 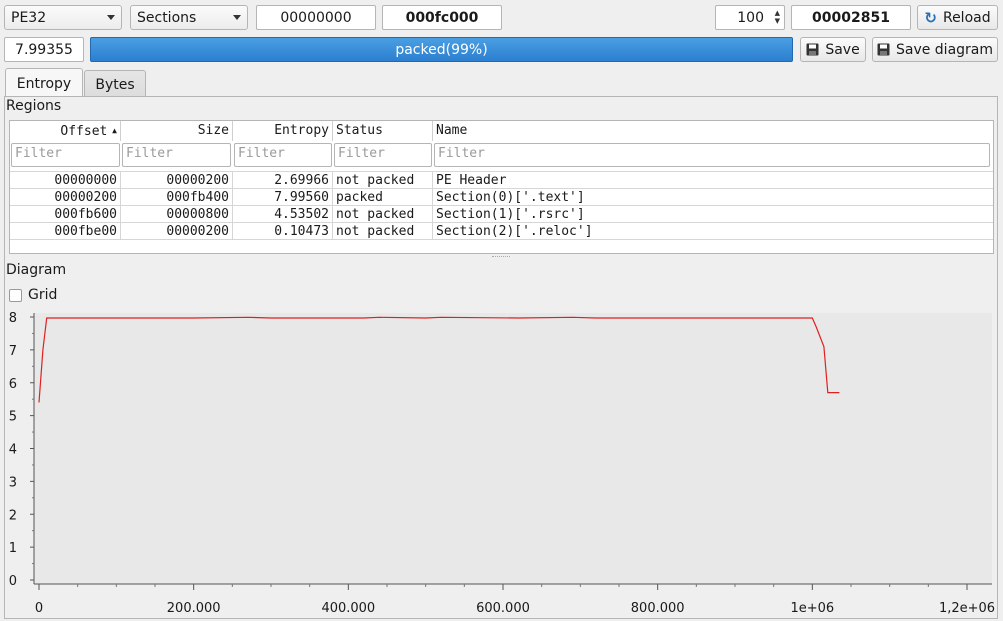 What do you see at coordinates (13, 581) in the screenshot?
I see `y-tick-label: 0` at bounding box center [13, 581].